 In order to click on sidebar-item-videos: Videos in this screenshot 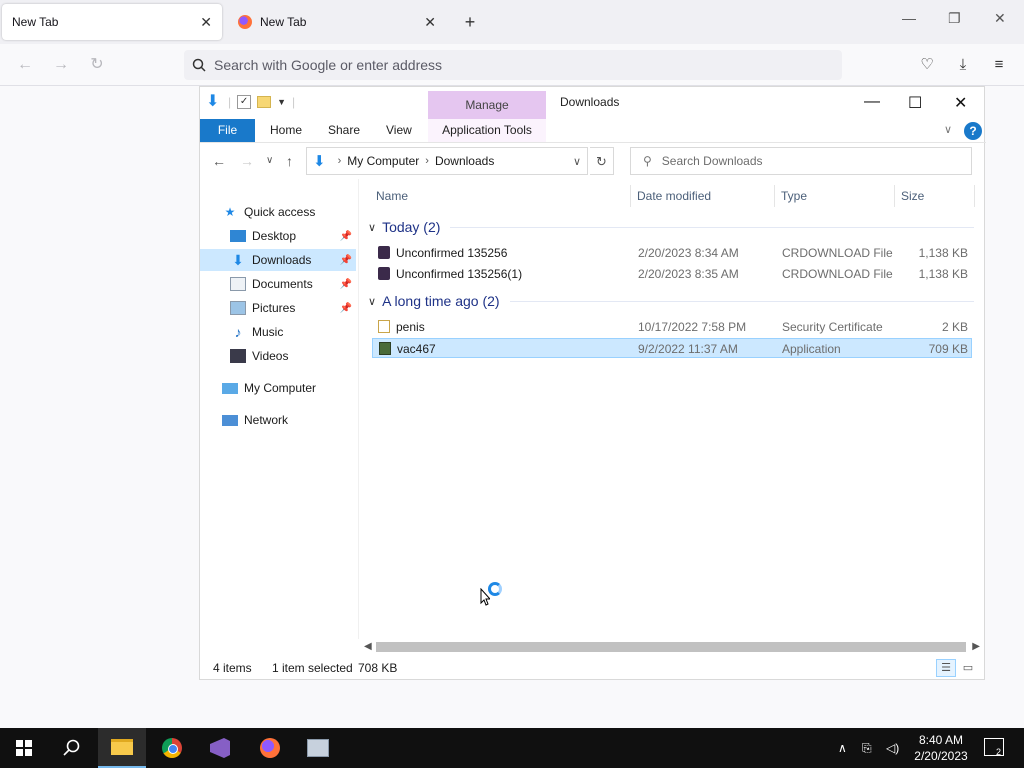, I will do `click(293, 356)`.